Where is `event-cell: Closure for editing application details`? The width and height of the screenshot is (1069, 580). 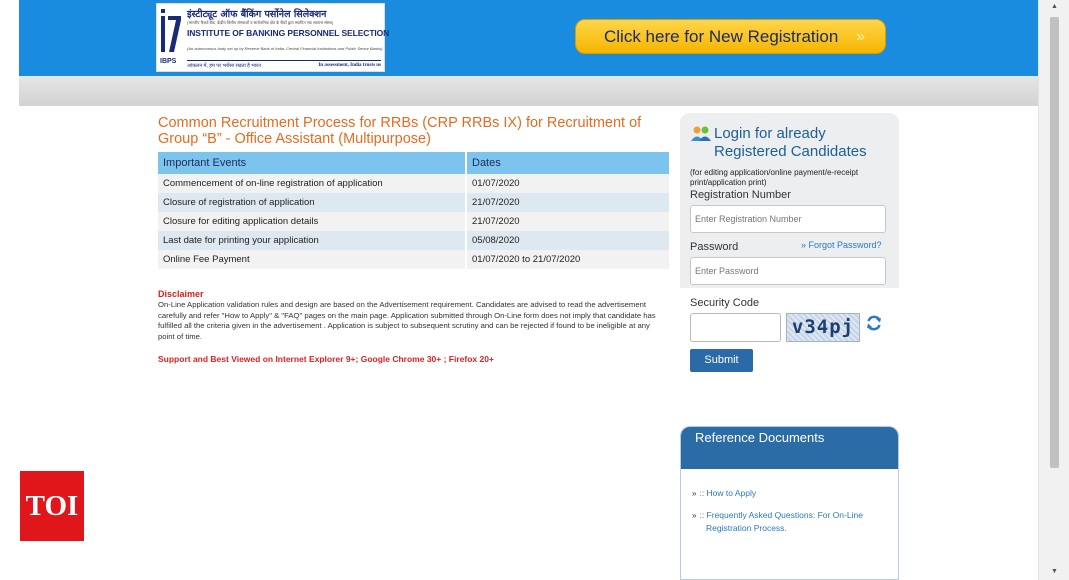
event-cell: Closure for editing application details is located at coordinates (312, 221).